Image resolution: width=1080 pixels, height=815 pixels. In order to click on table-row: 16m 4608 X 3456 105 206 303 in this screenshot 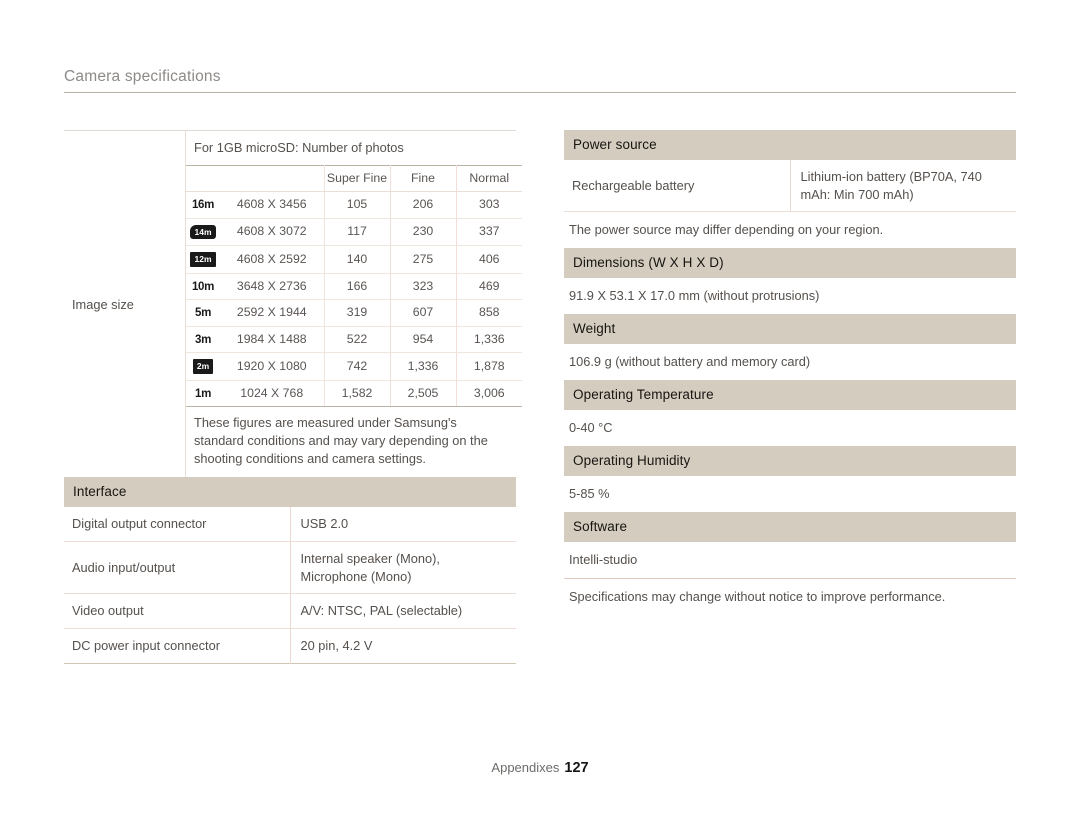, I will do `click(354, 205)`.